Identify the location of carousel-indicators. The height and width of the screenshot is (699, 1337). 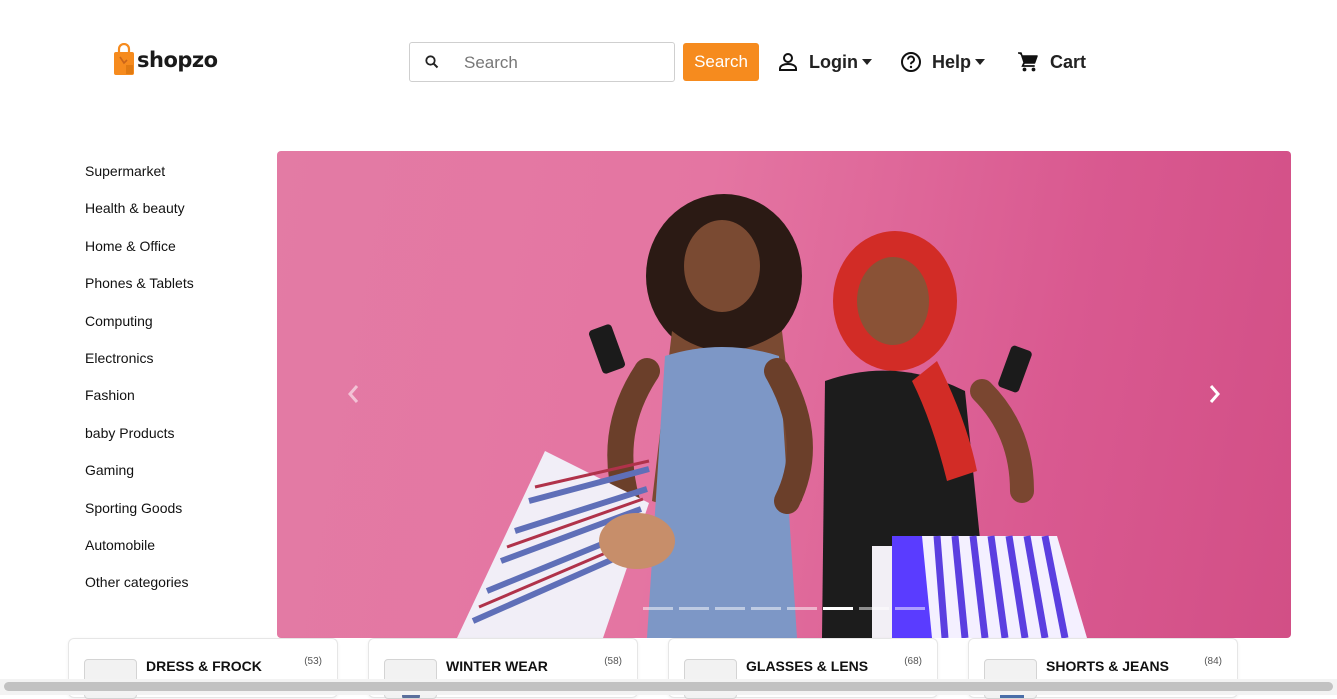
(787, 608).